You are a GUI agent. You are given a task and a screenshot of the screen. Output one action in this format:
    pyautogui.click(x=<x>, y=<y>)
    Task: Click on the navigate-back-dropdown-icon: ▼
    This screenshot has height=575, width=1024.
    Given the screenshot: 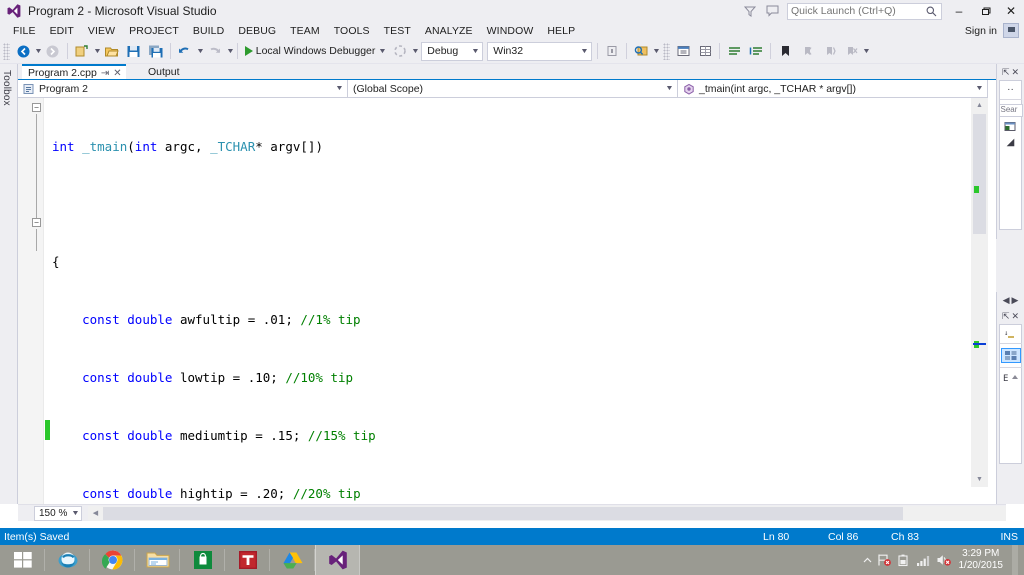 What is the action you would take?
    pyautogui.click(x=38, y=51)
    